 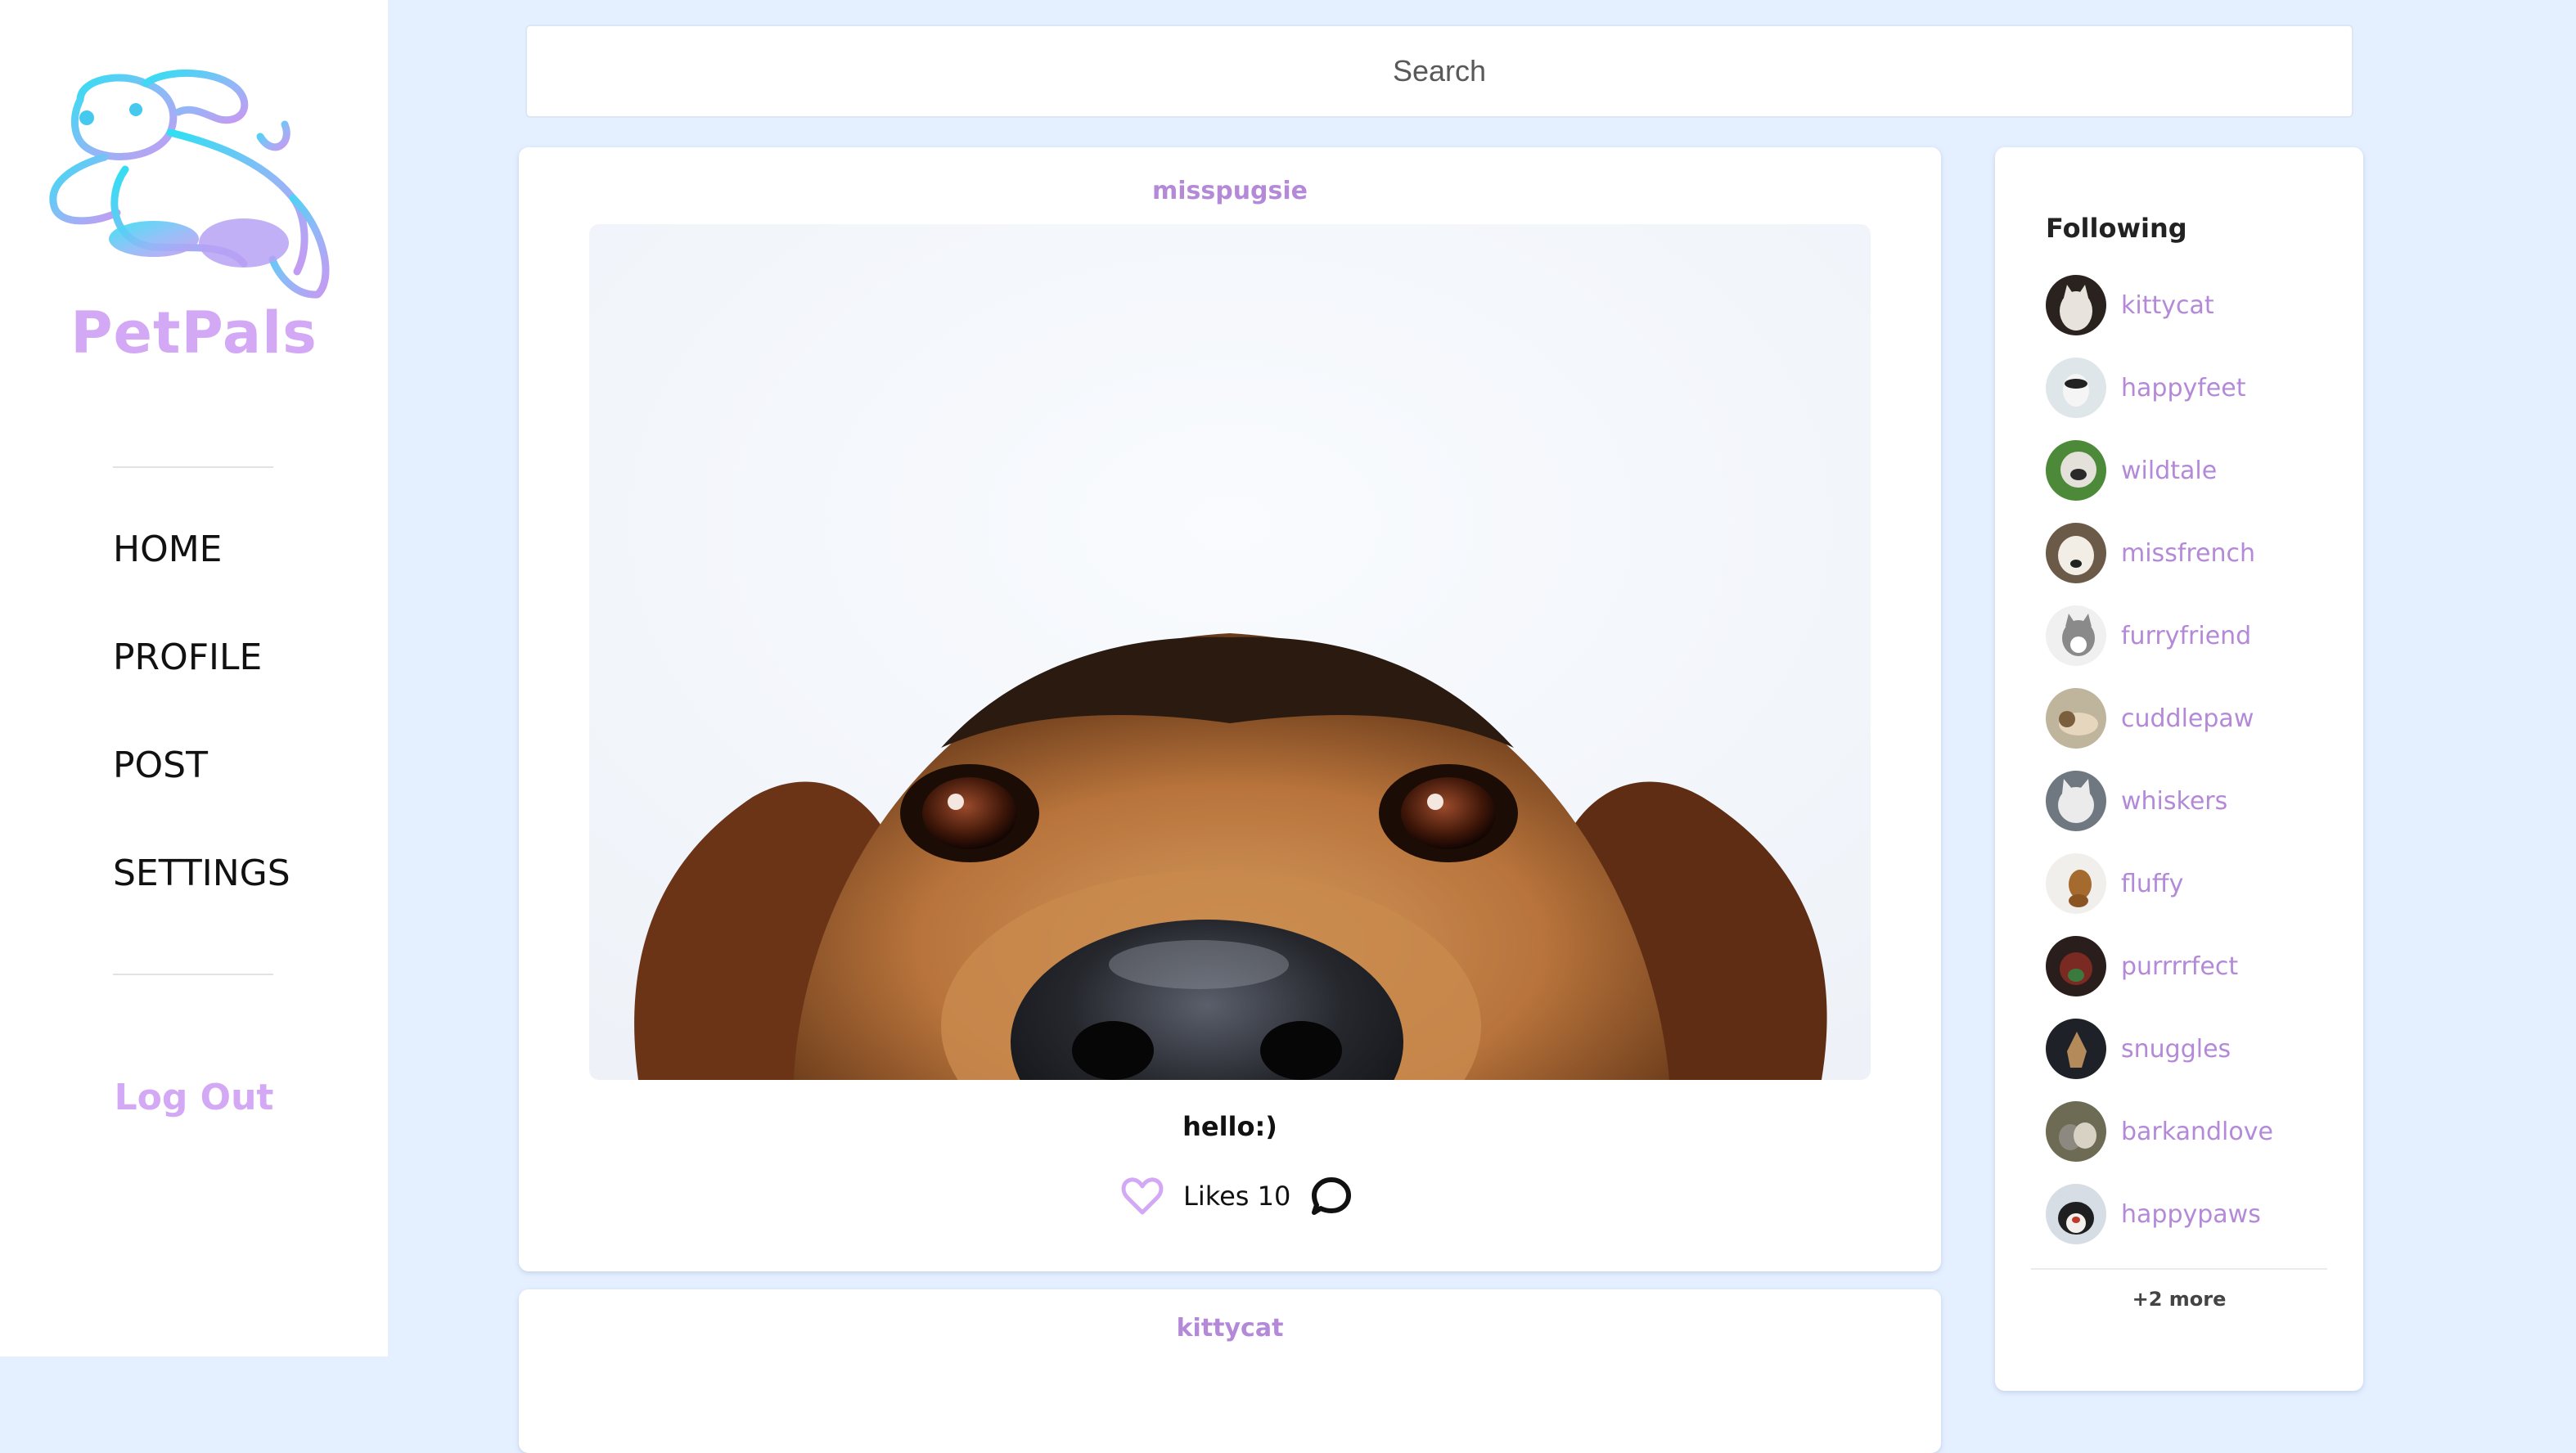 I want to click on following-title: Following, so click(x=2116, y=228).